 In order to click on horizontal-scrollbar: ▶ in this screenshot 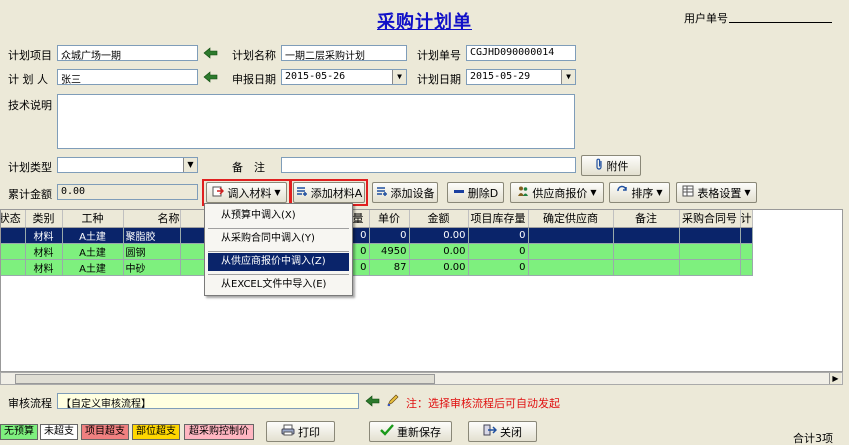, I will do `click(421, 378)`.